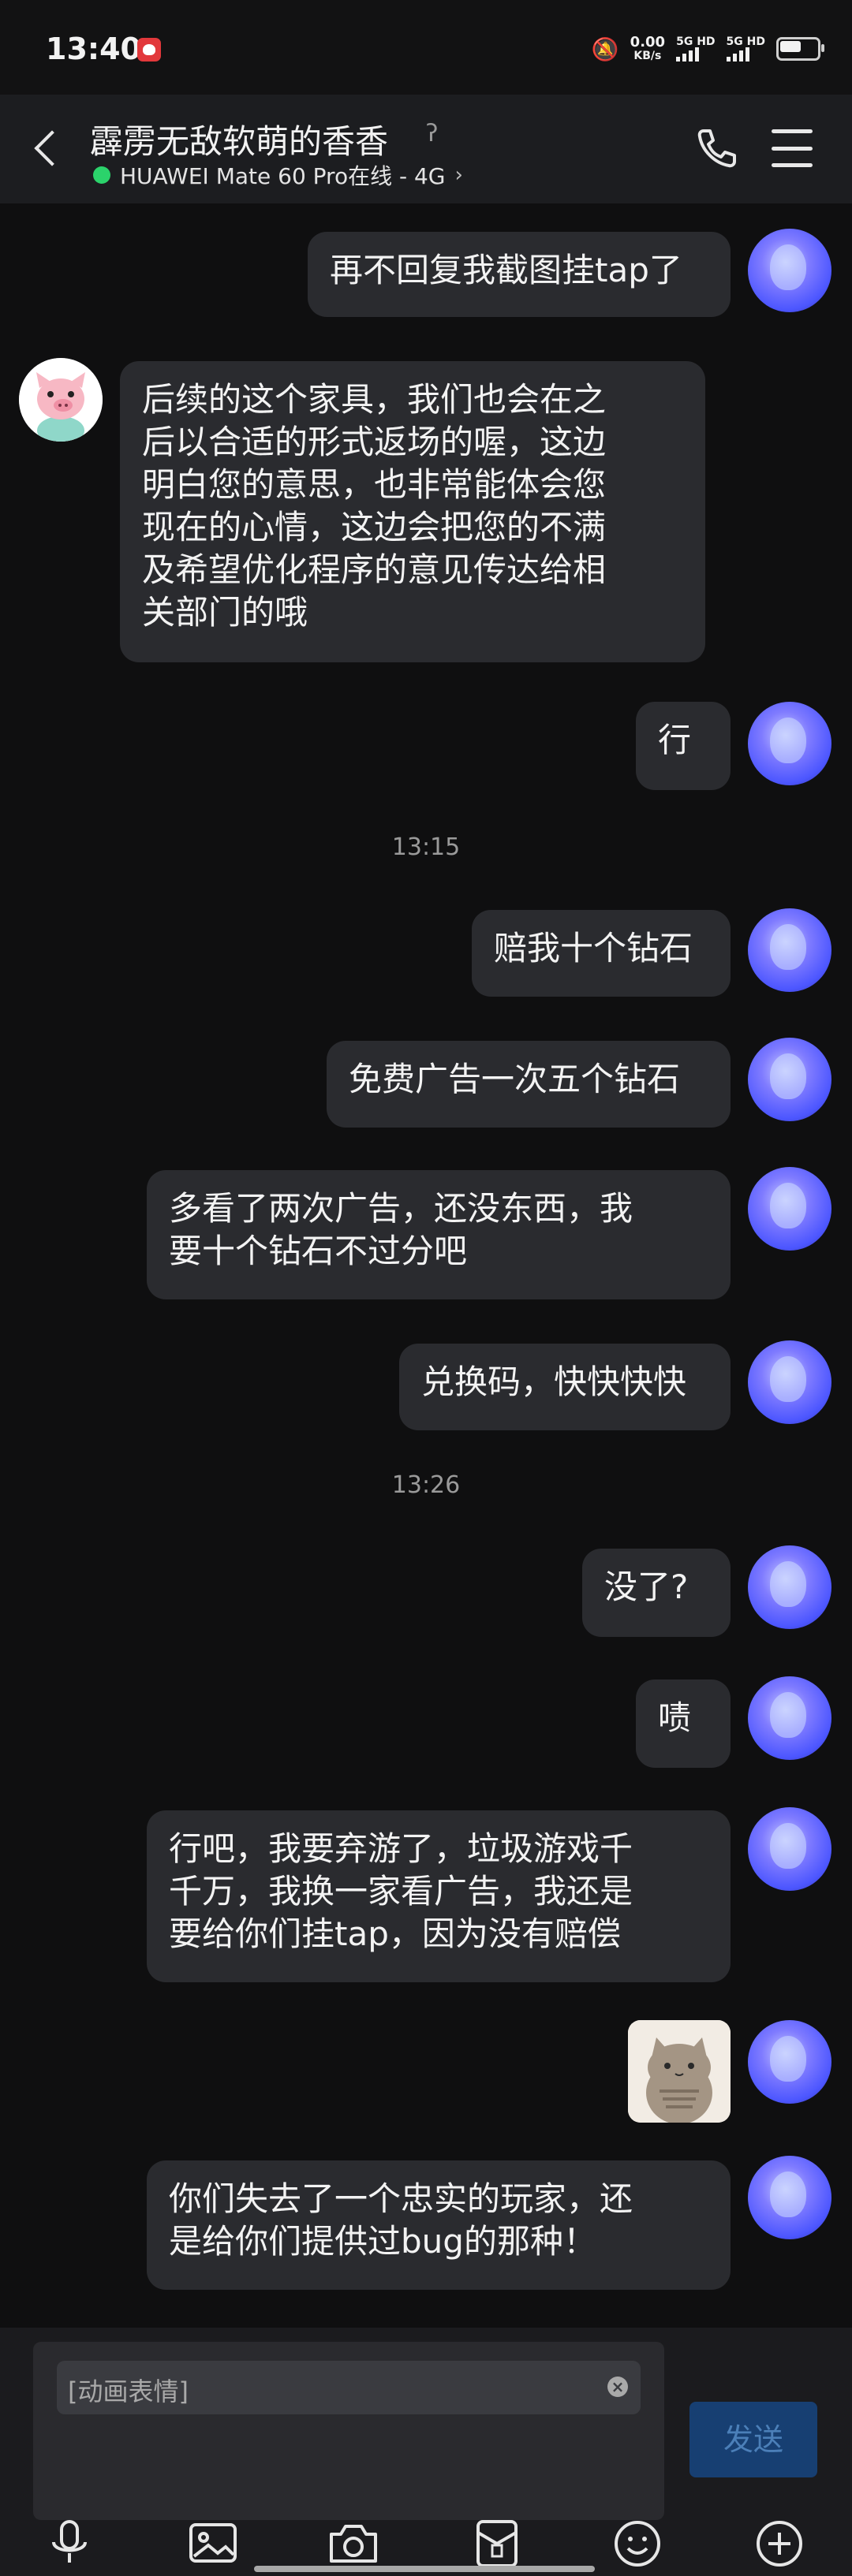 The height and width of the screenshot is (2576, 852). Describe the element at coordinates (93, 49) in the screenshot. I see `clock: 13:40` at that location.